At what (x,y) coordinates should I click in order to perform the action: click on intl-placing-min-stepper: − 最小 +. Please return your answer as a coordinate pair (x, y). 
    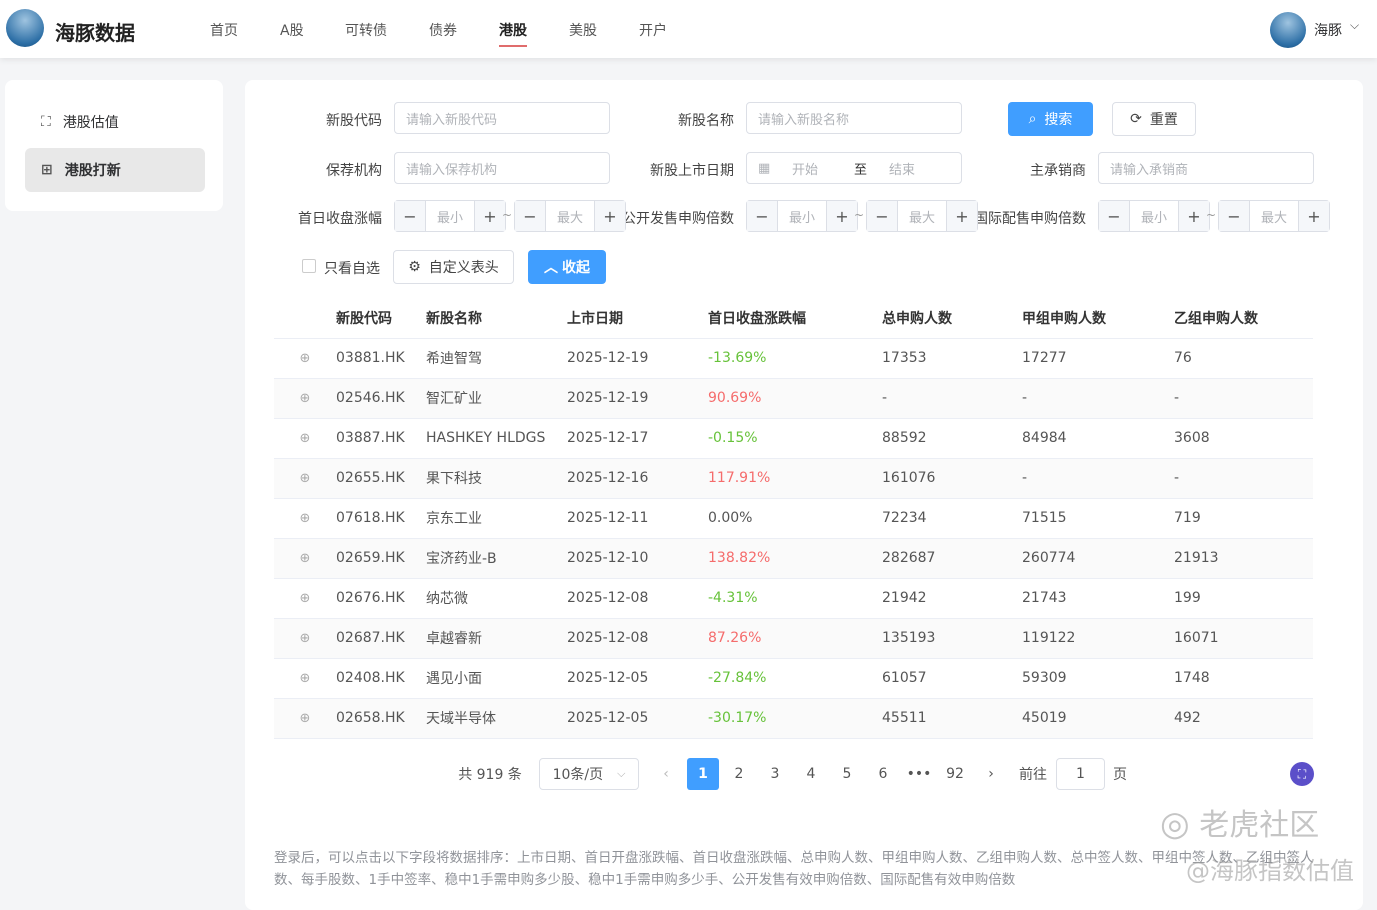
    Looking at the image, I should click on (1154, 216).